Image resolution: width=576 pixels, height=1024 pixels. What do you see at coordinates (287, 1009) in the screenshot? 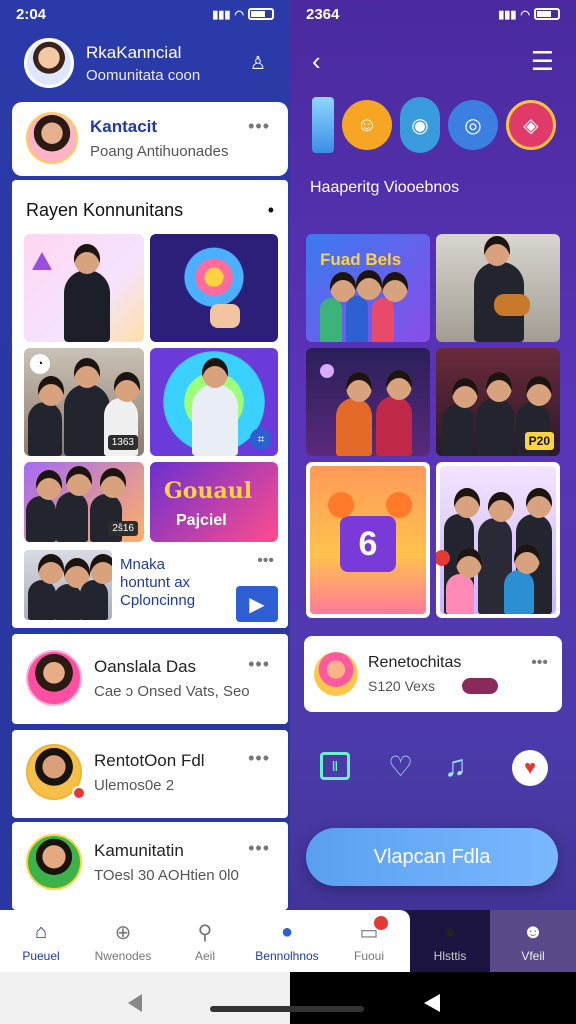
I see `home-indicator` at bounding box center [287, 1009].